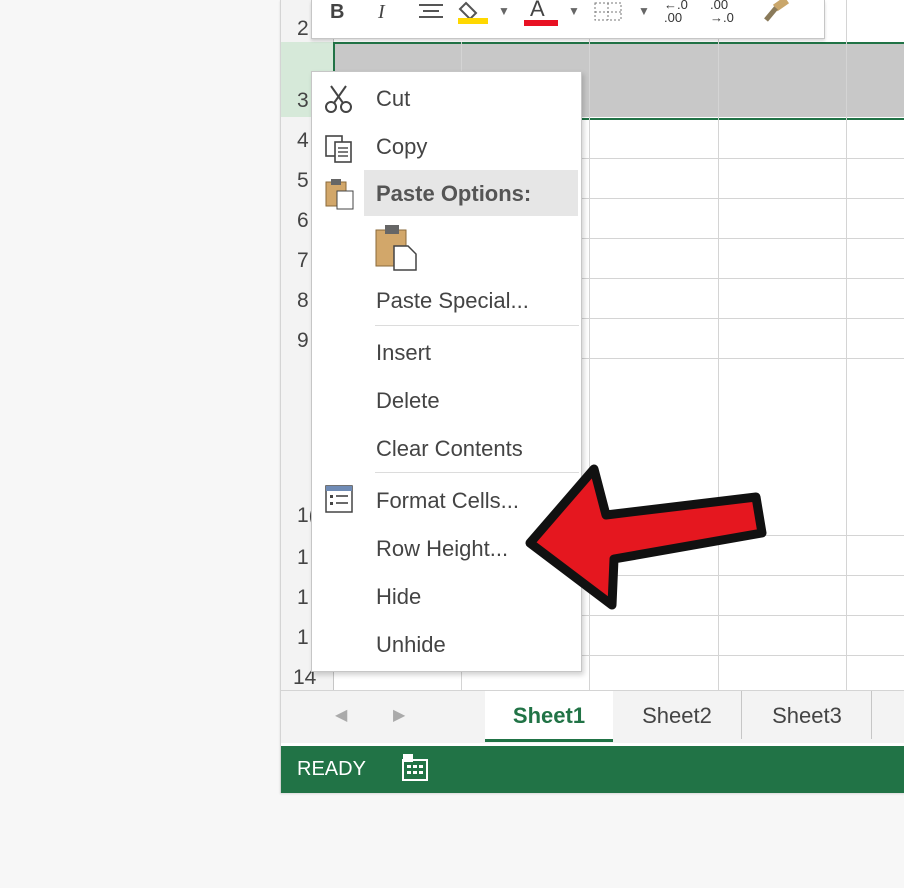 This screenshot has height=888, width=904. What do you see at coordinates (474, 14) in the screenshot?
I see `fill-color-icon` at bounding box center [474, 14].